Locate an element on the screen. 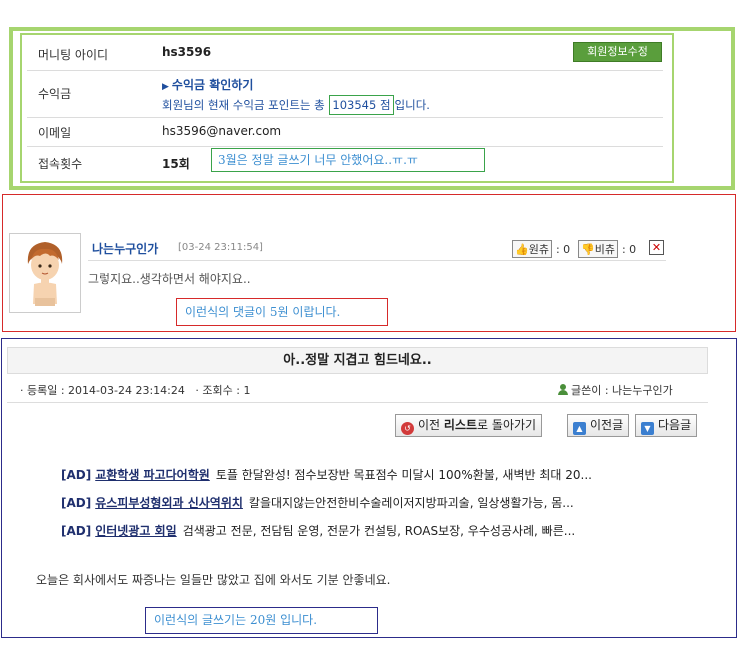  revenue-suffix: 입니다. is located at coordinates (412, 105).